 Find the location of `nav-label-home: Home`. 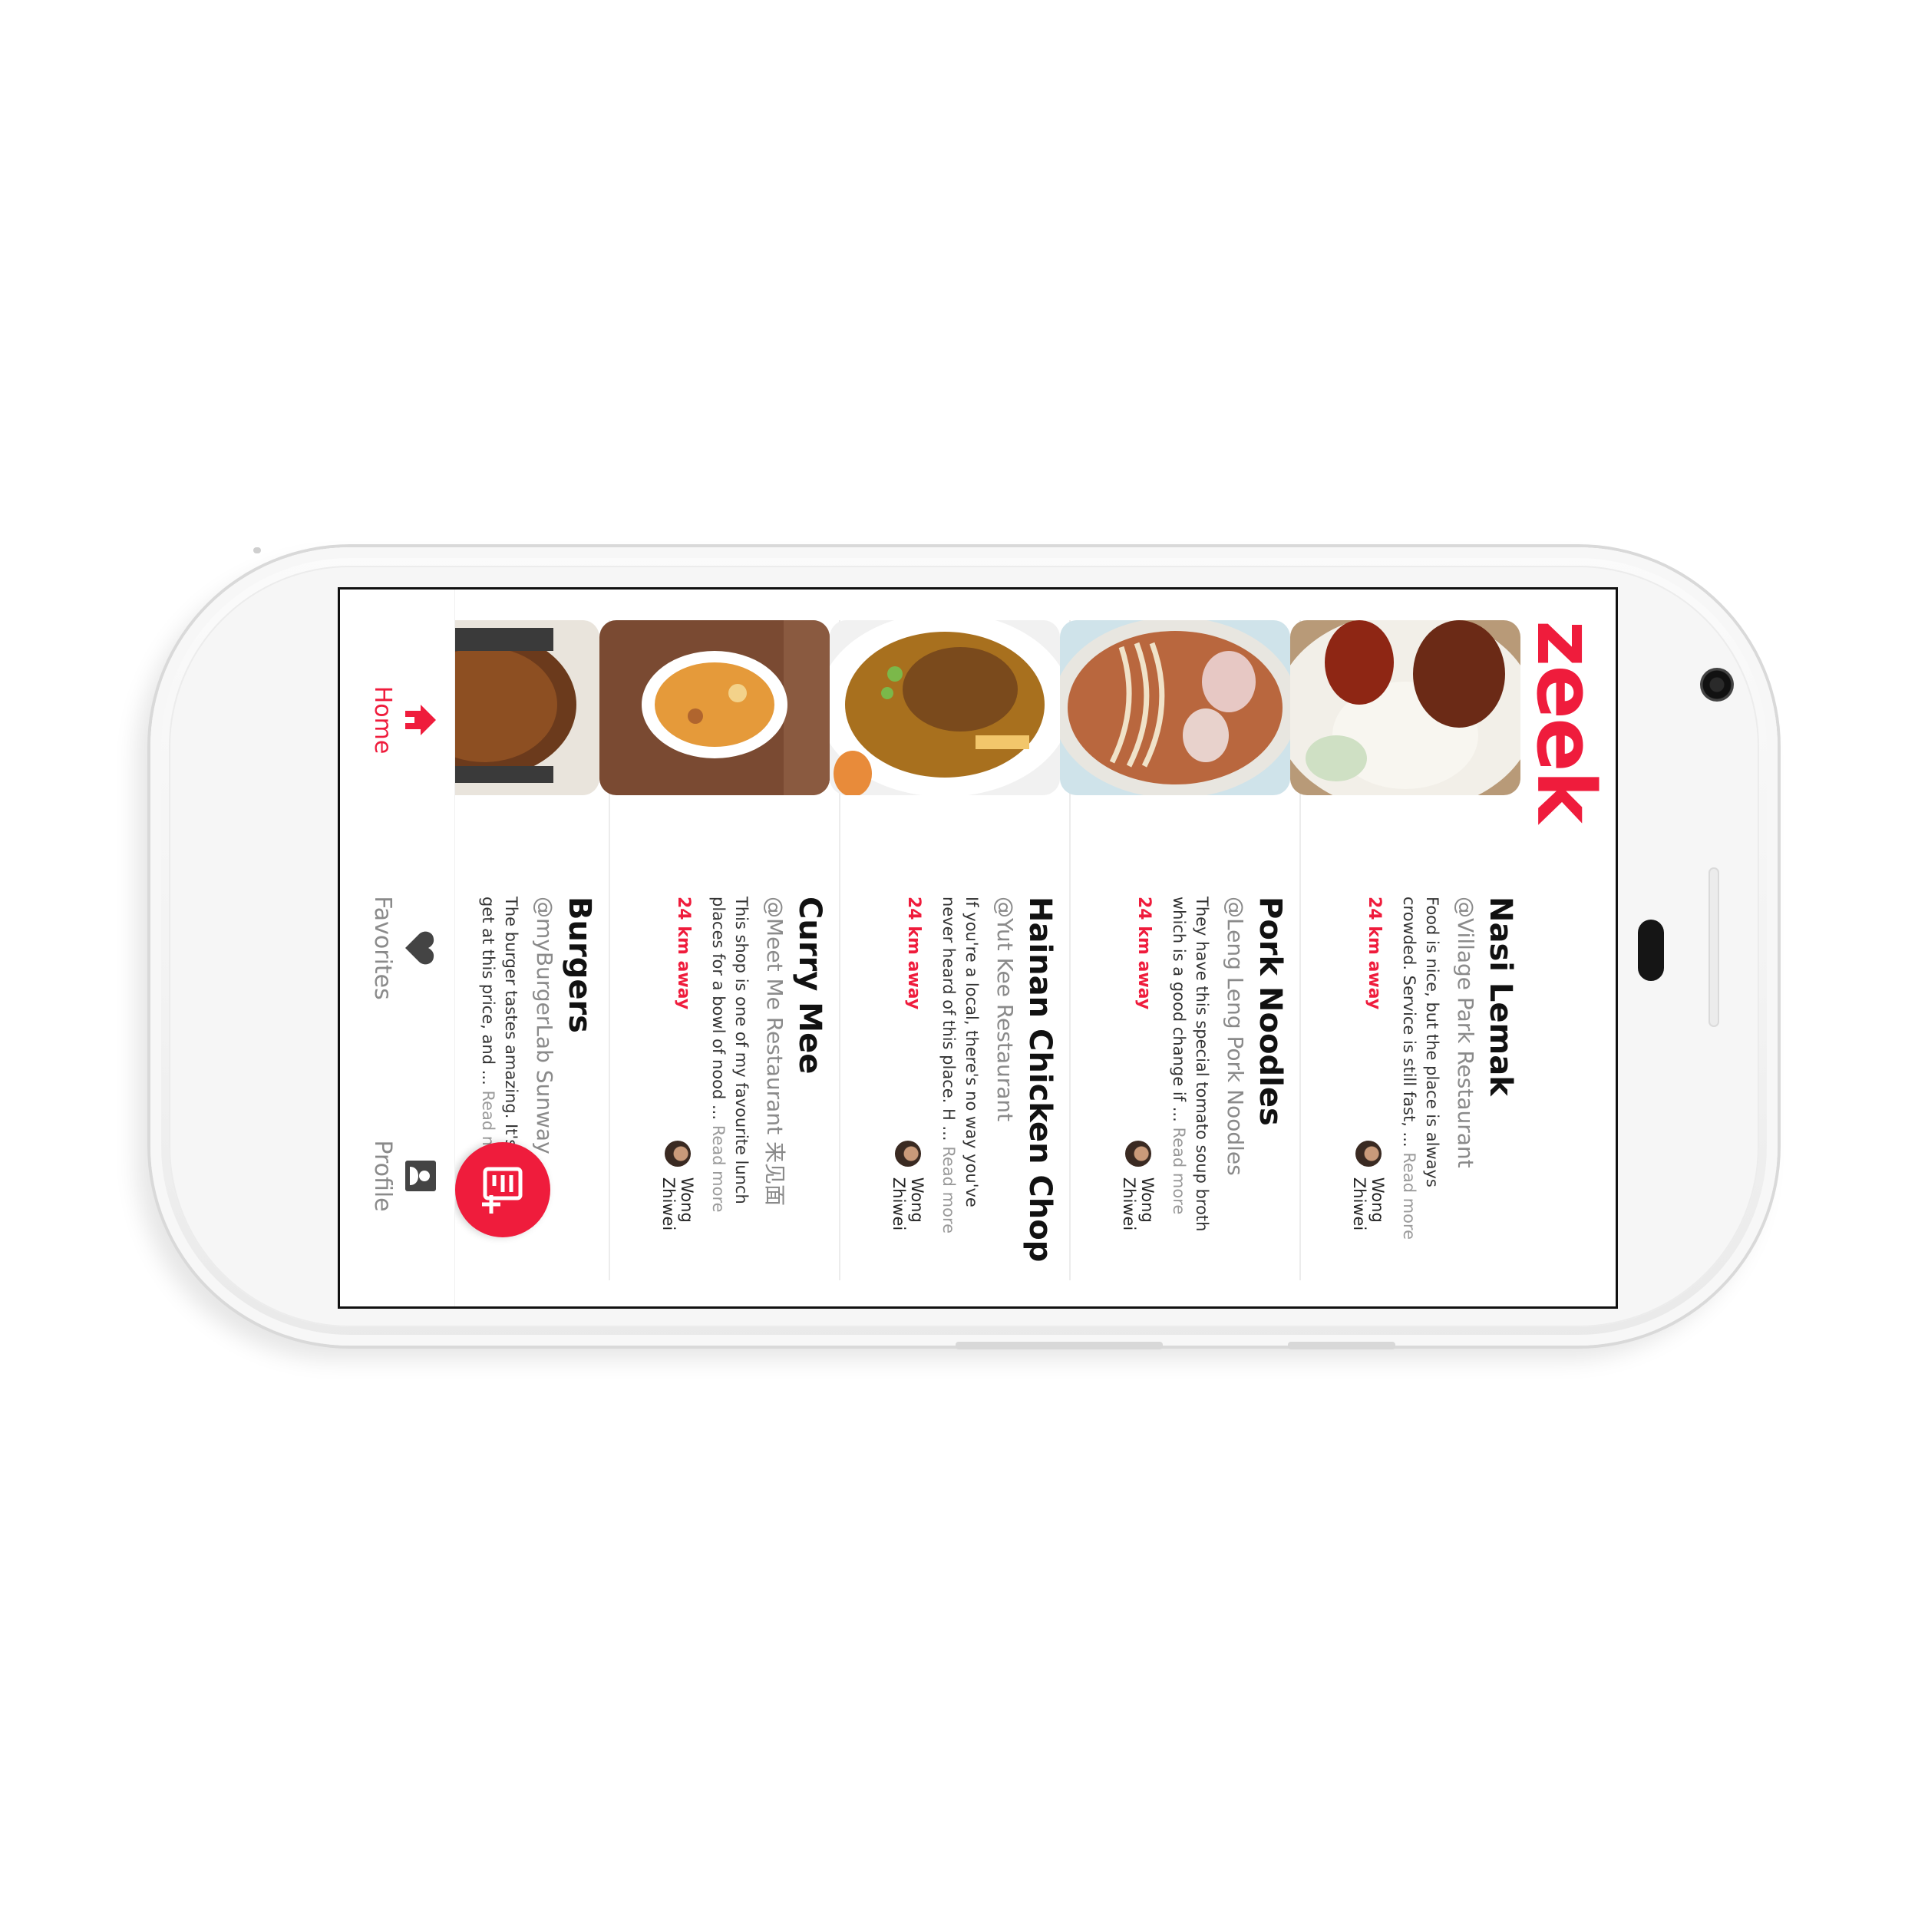

nav-label-home: Home is located at coordinates (383, 720).